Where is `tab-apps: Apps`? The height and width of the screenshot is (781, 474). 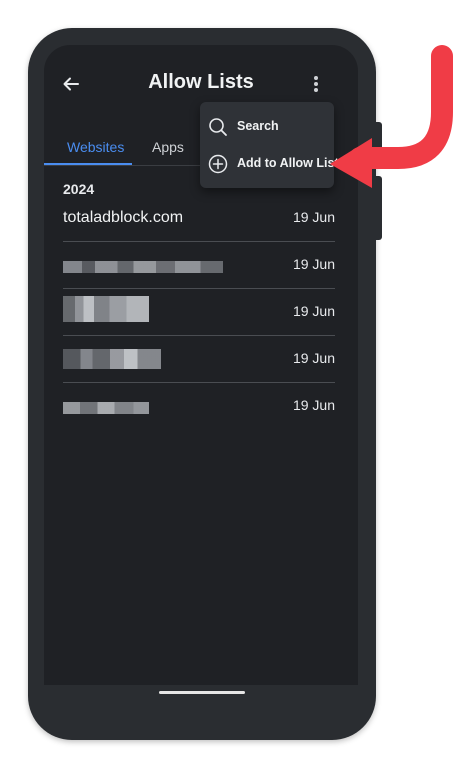 tab-apps: Apps is located at coordinates (168, 147).